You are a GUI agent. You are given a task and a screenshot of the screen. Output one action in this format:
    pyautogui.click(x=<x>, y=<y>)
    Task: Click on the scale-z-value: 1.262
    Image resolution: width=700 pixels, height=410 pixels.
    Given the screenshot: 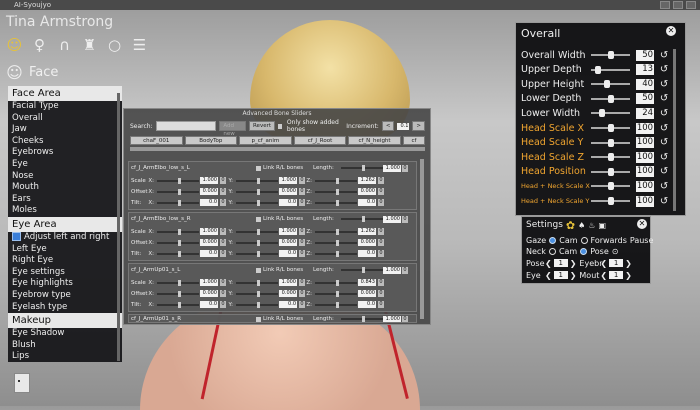 What is the action you would take?
    pyautogui.click(x=367, y=231)
    